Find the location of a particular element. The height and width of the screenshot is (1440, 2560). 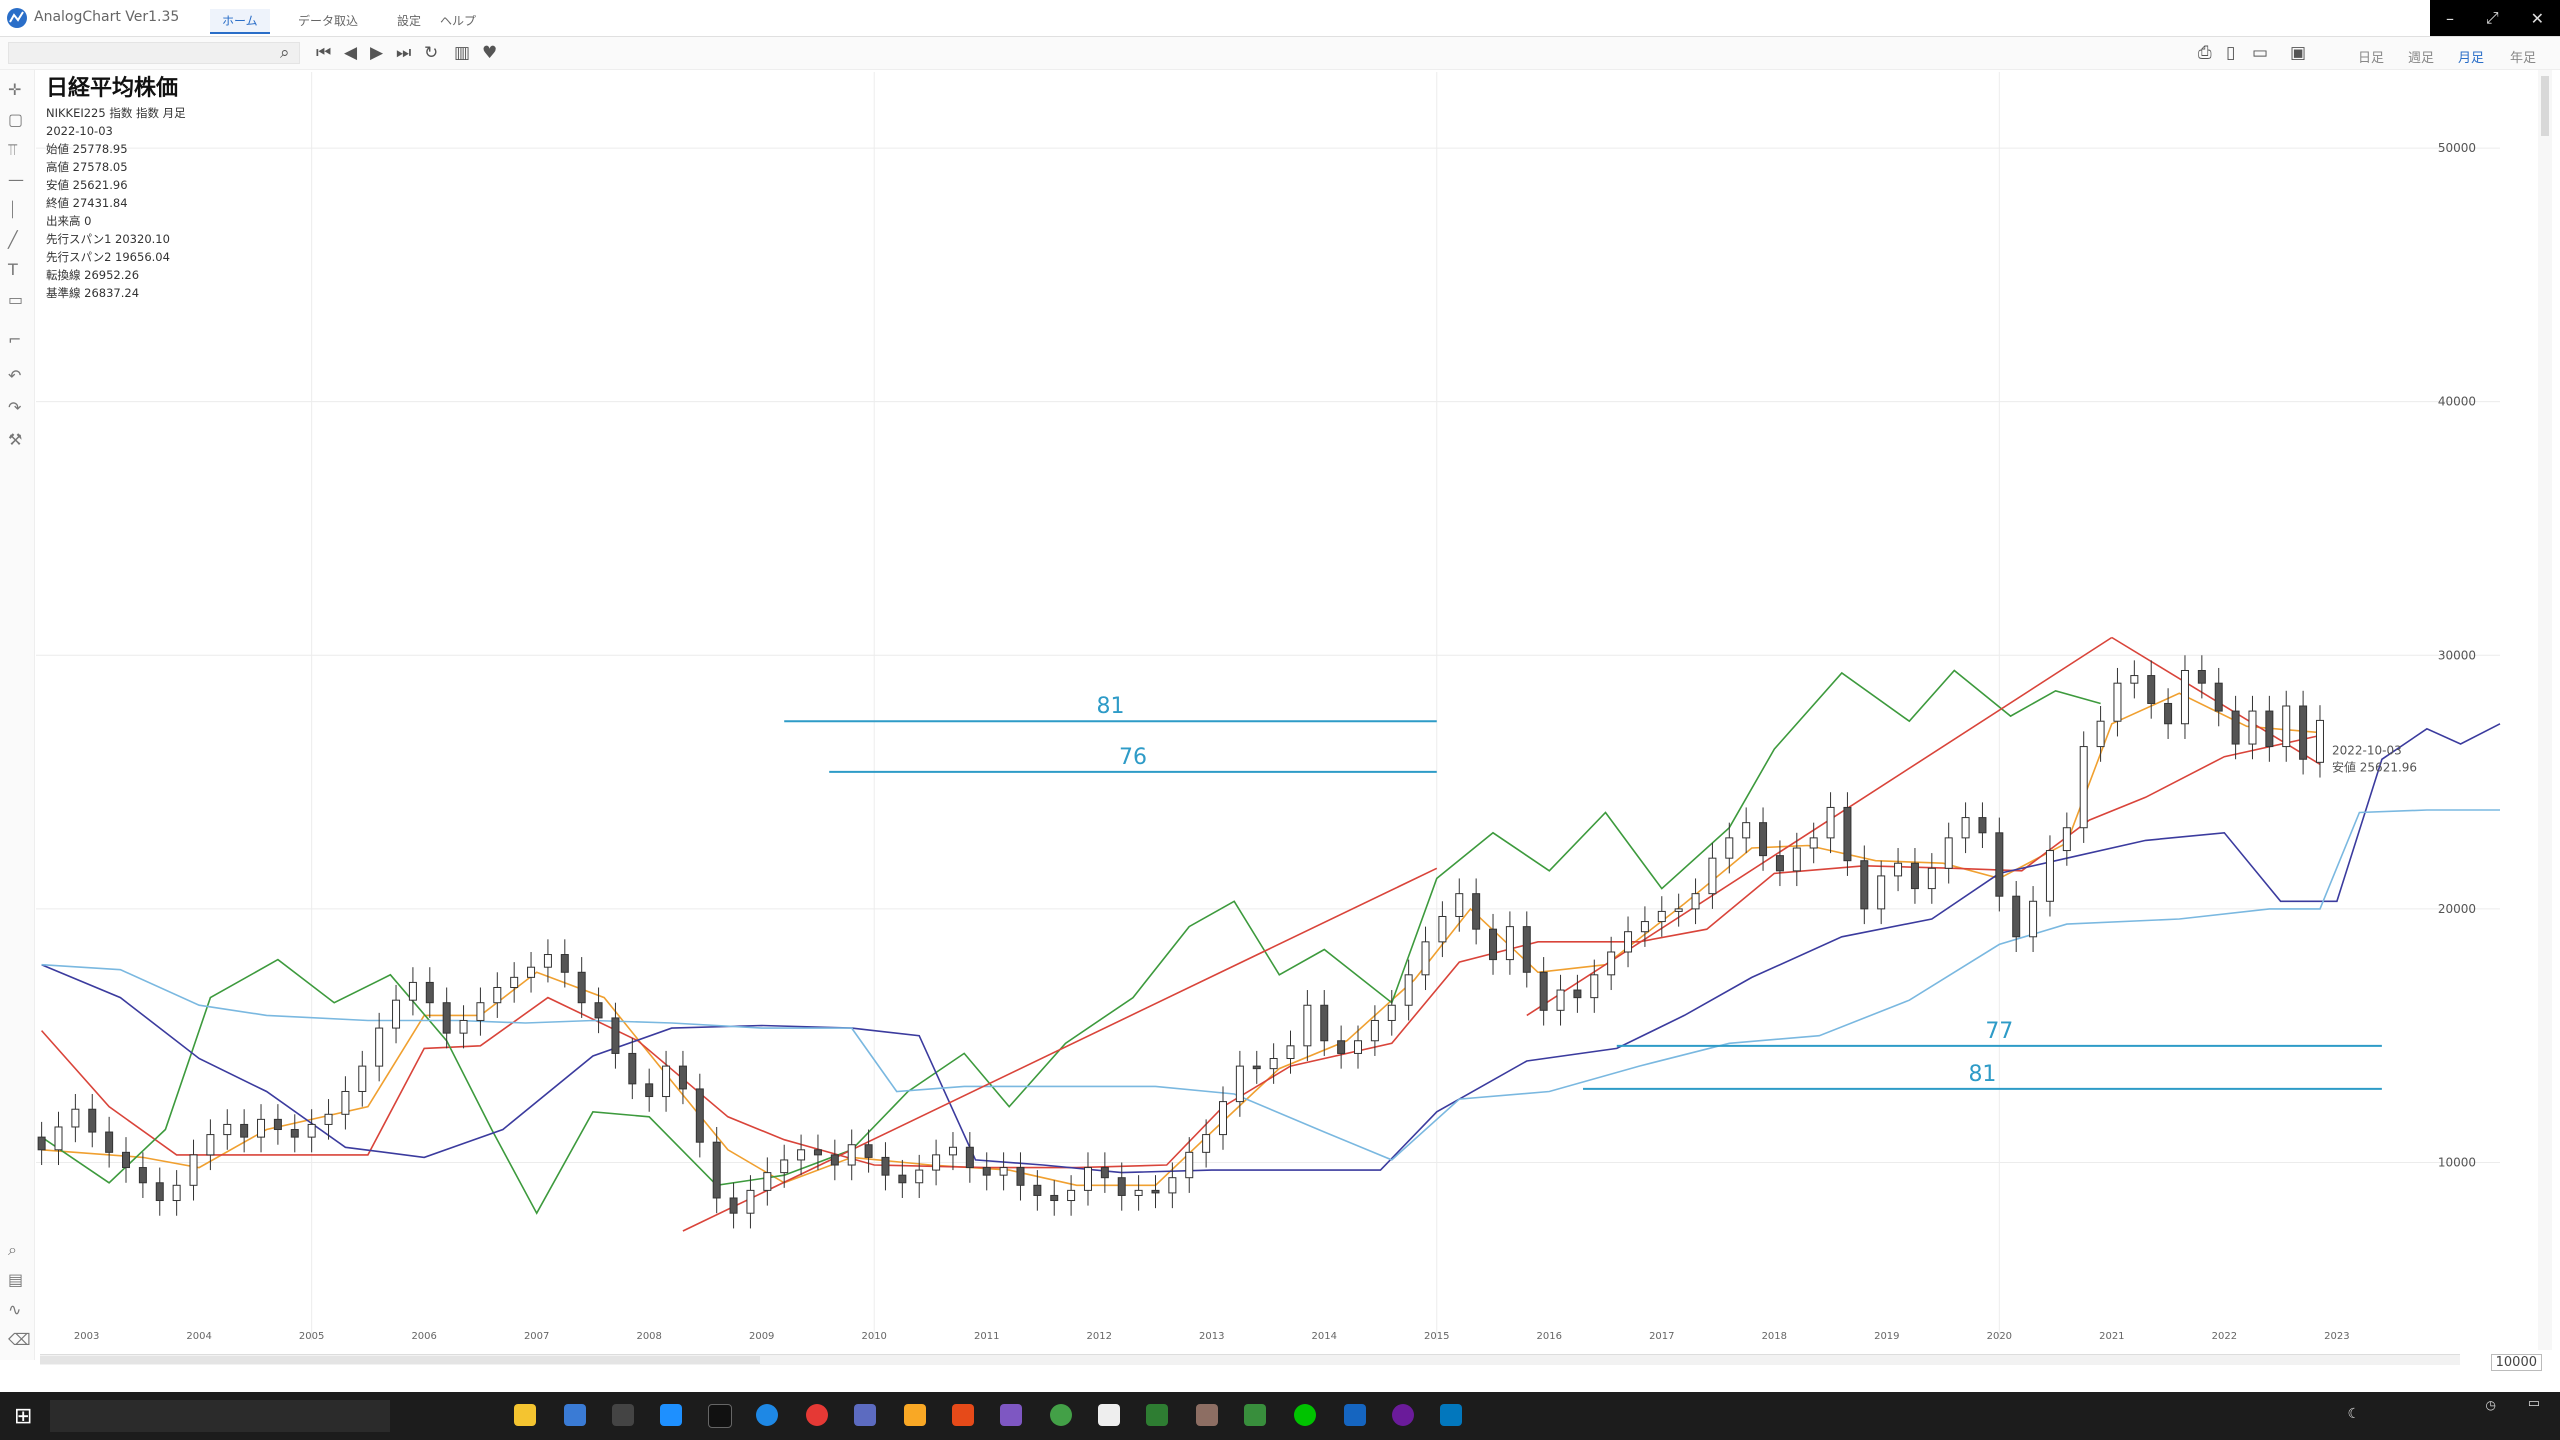

folder-icon: ▭ is located at coordinates (2260, 53).